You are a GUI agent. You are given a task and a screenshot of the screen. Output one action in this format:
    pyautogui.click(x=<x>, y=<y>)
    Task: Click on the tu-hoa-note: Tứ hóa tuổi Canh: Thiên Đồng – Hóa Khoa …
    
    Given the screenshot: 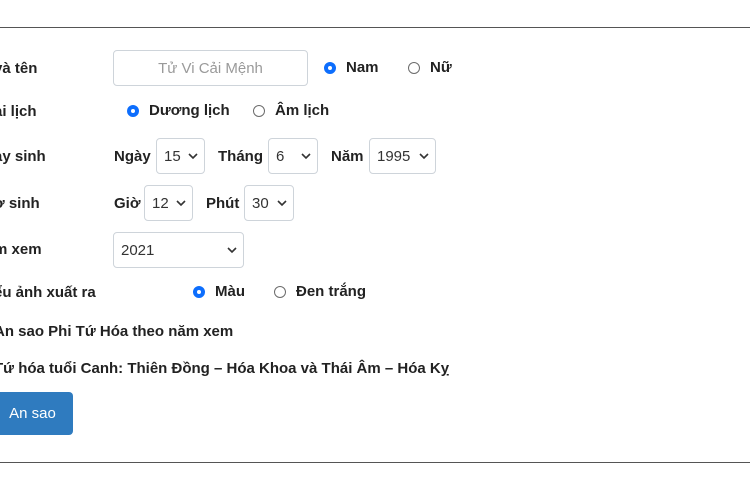 What is the action you would take?
    pyautogui.click(x=225, y=368)
    